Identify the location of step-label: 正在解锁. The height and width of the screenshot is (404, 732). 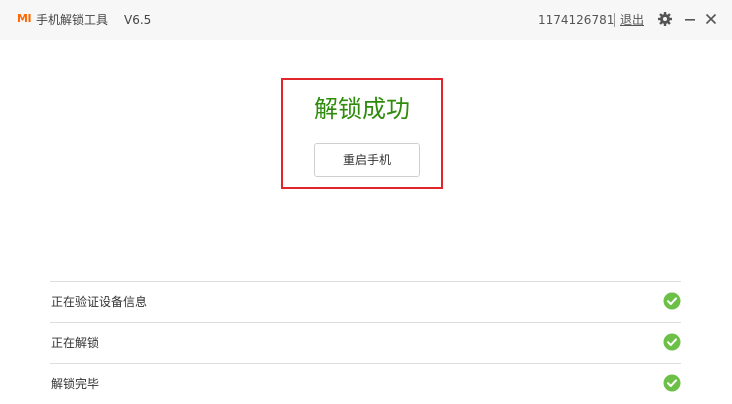
(75, 343).